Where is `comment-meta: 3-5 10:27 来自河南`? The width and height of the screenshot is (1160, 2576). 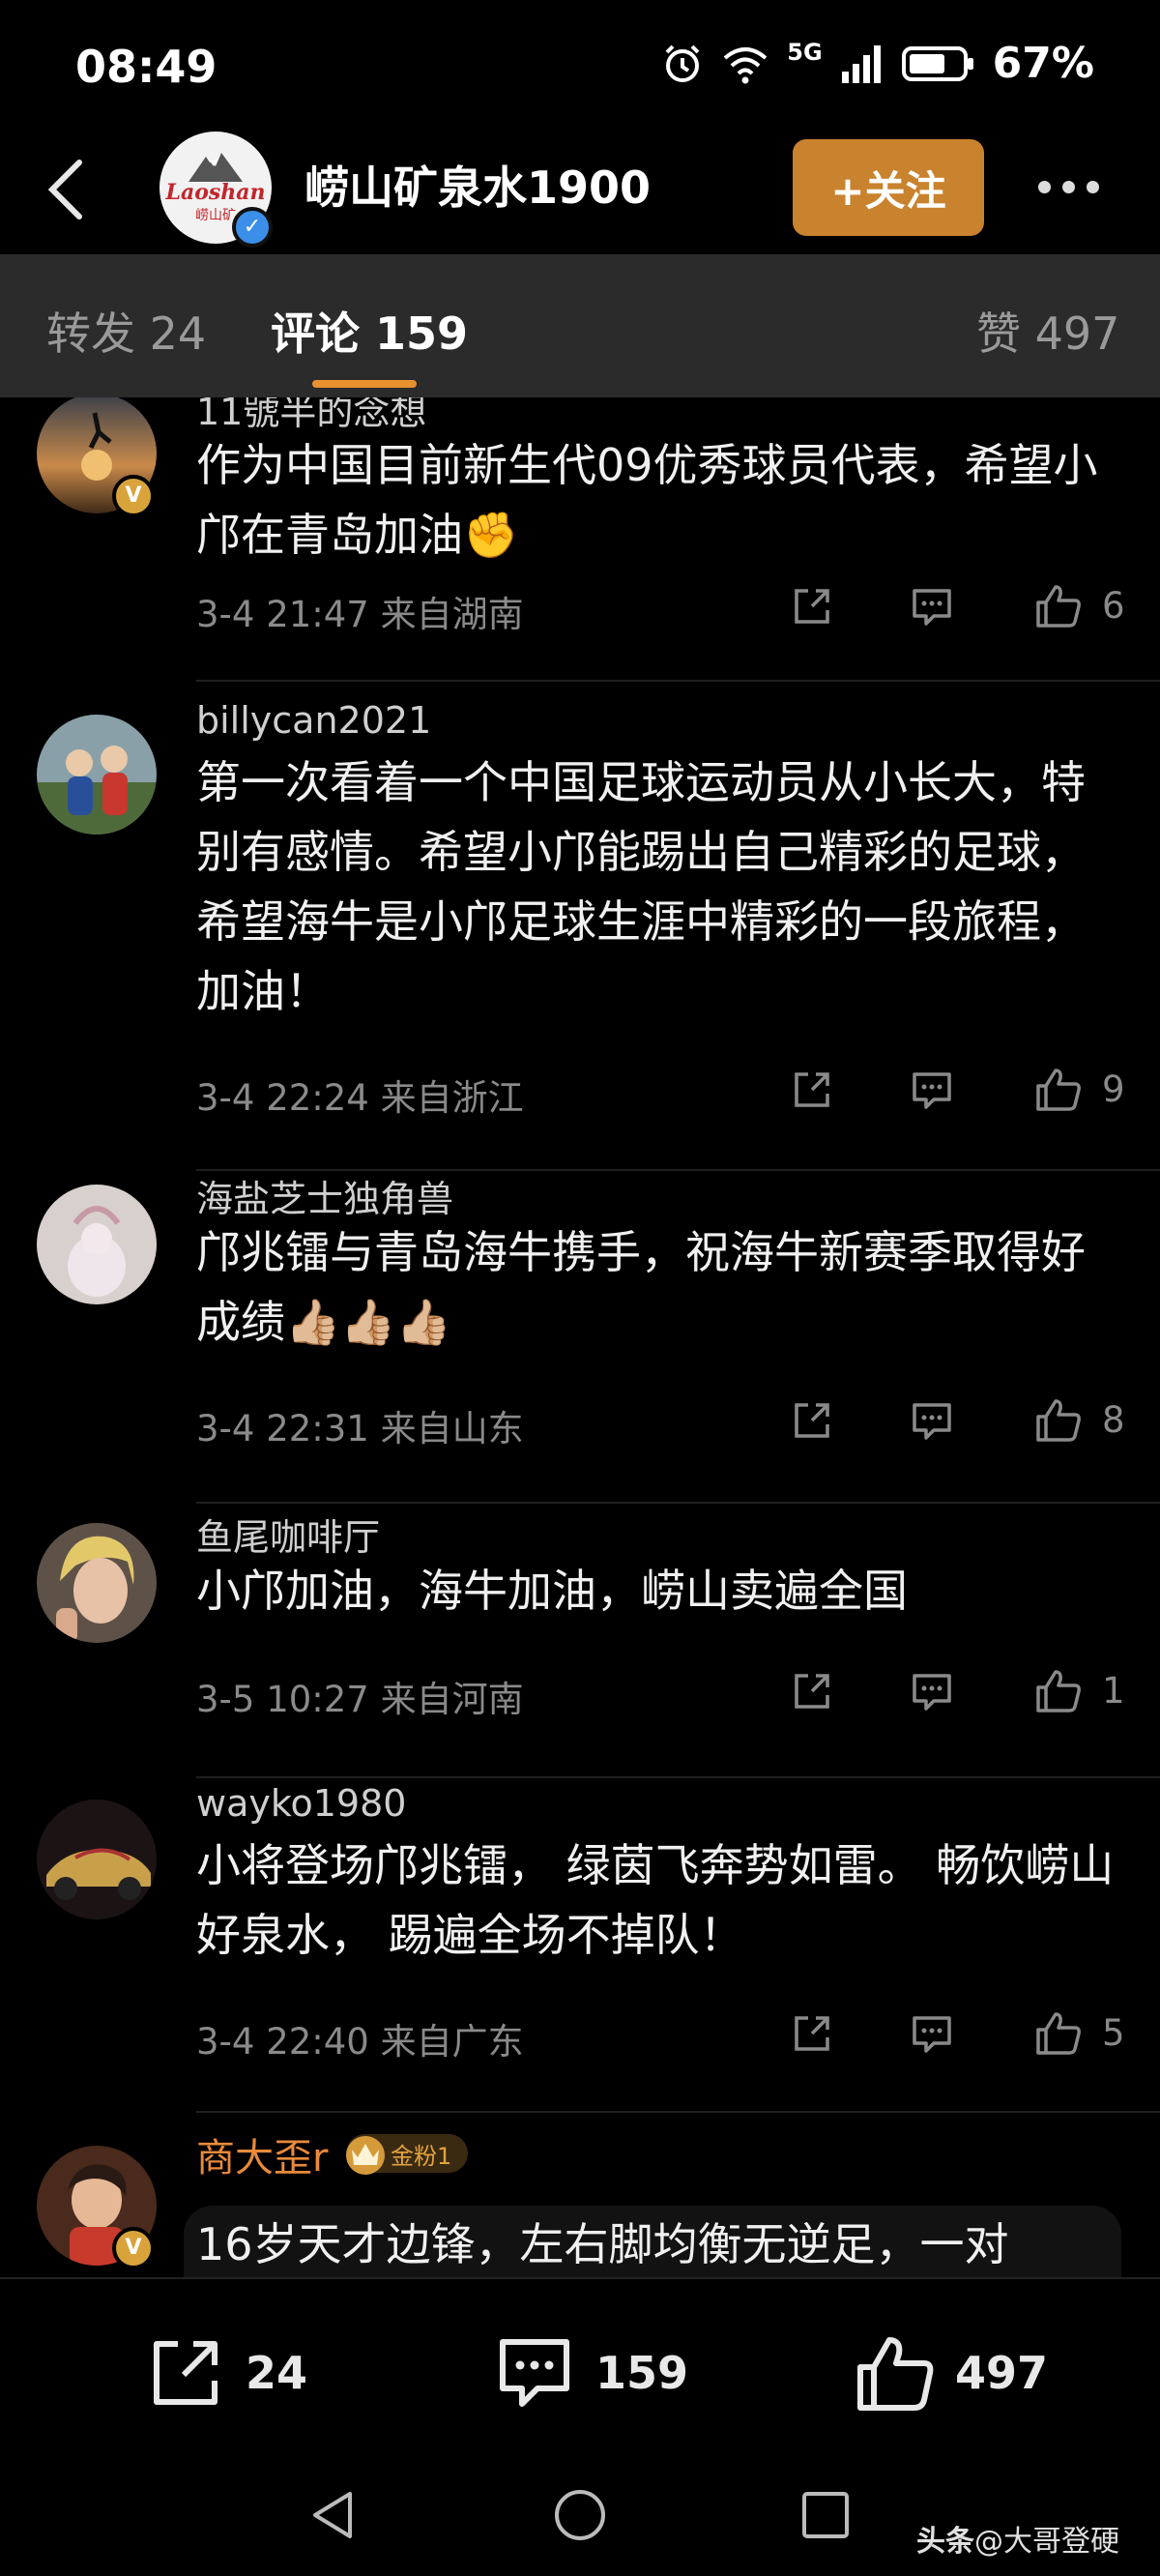
comment-meta: 3-5 10:27 来自河南 is located at coordinates (360, 1696).